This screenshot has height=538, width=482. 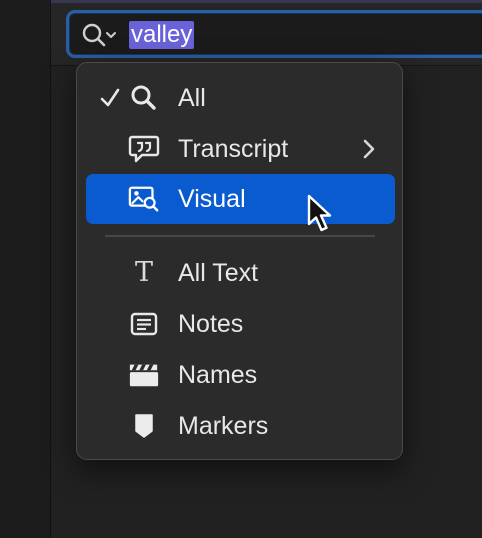 What do you see at coordinates (144, 324) in the screenshot?
I see `notes-icon` at bounding box center [144, 324].